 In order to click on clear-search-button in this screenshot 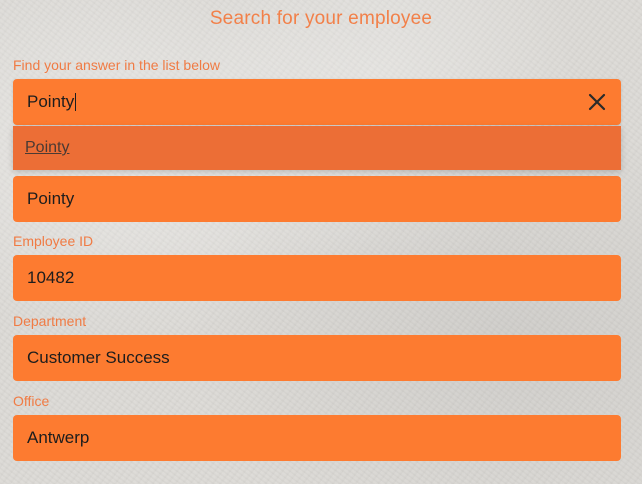, I will do `click(597, 102)`.